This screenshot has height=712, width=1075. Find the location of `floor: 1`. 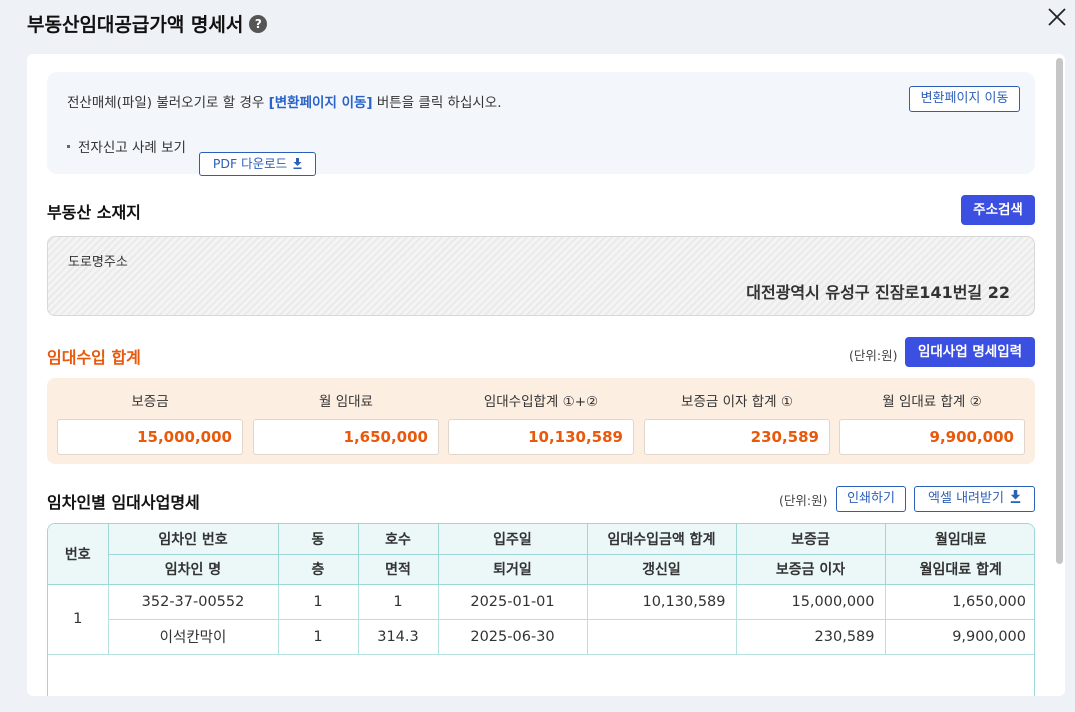

floor: 1 is located at coordinates (318, 637).